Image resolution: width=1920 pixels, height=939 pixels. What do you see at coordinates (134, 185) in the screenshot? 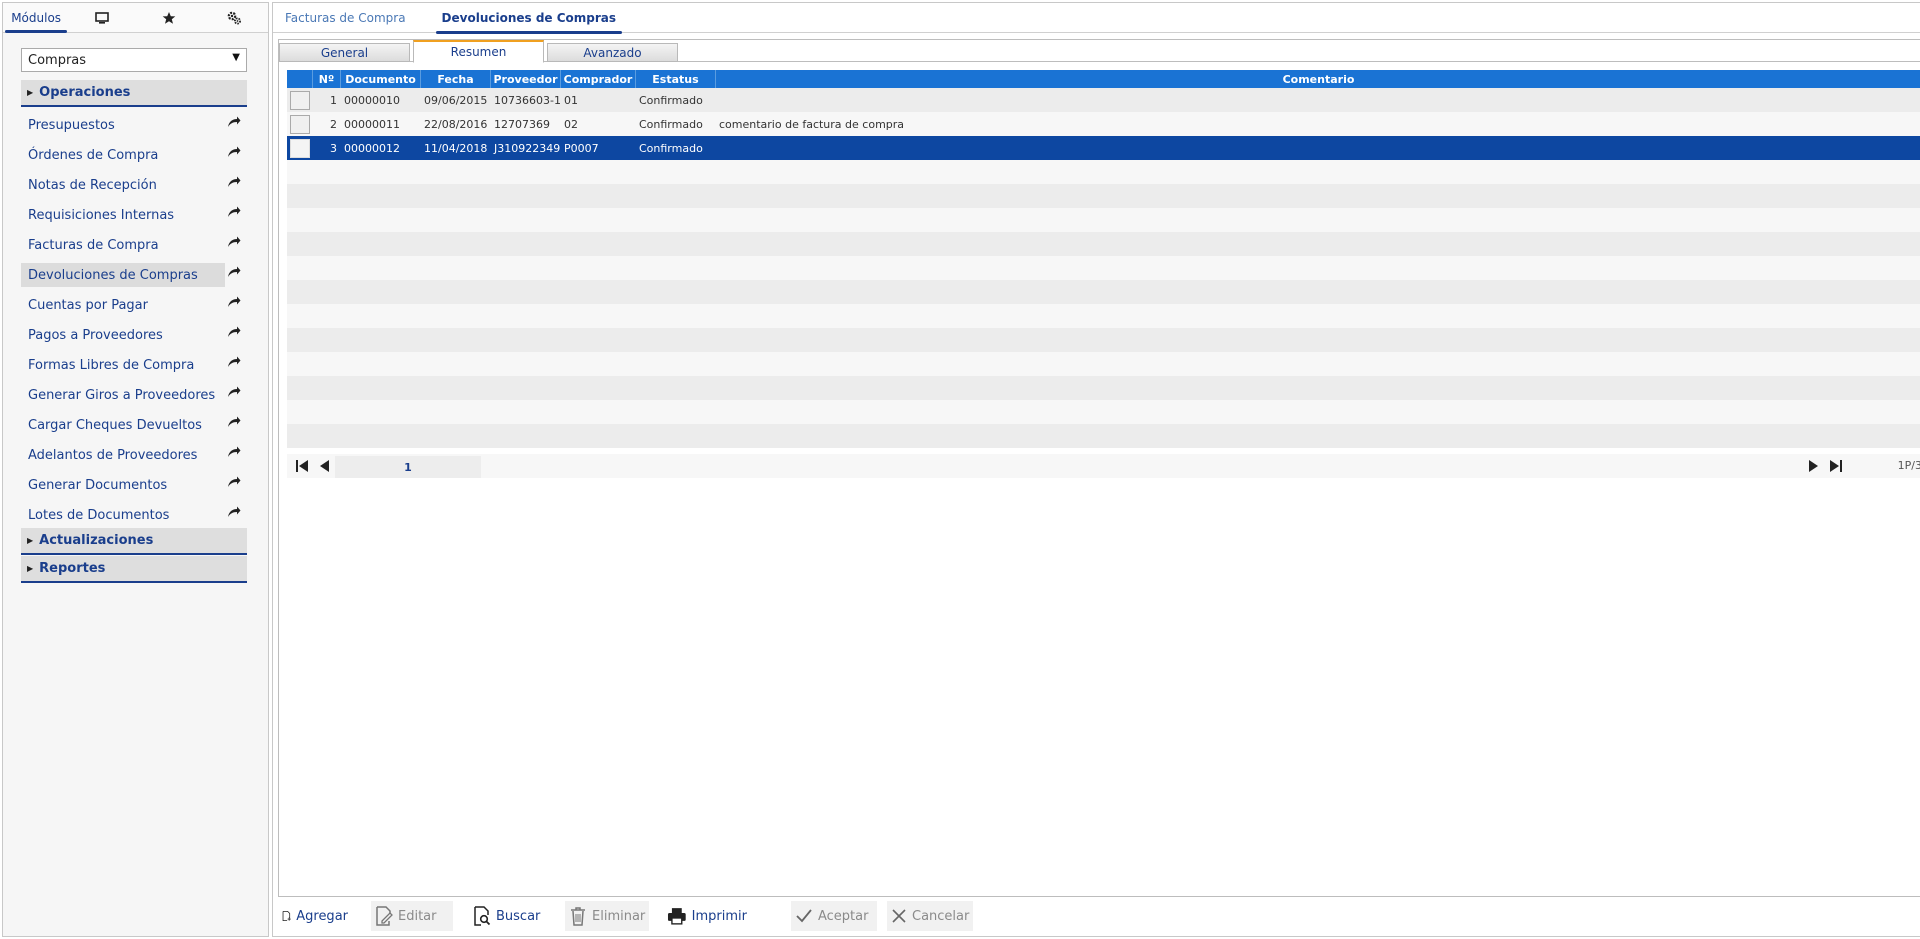
I see `sidebar-item: Notas de Recepción` at bounding box center [134, 185].